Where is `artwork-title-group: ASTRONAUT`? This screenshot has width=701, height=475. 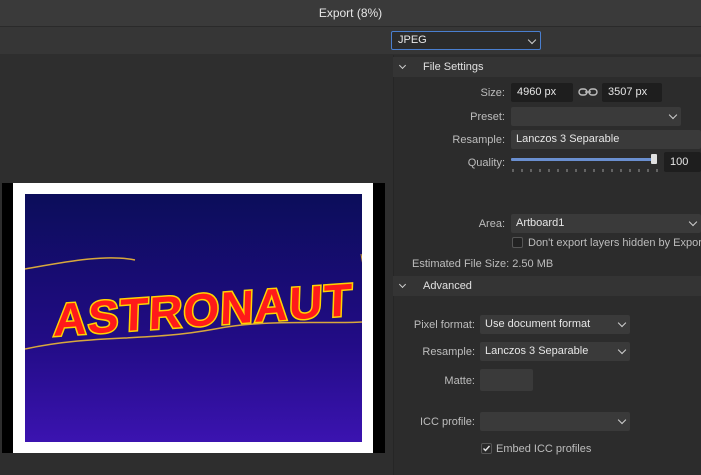
artwork-title-group: ASTRONAUT is located at coordinates (203, 309).